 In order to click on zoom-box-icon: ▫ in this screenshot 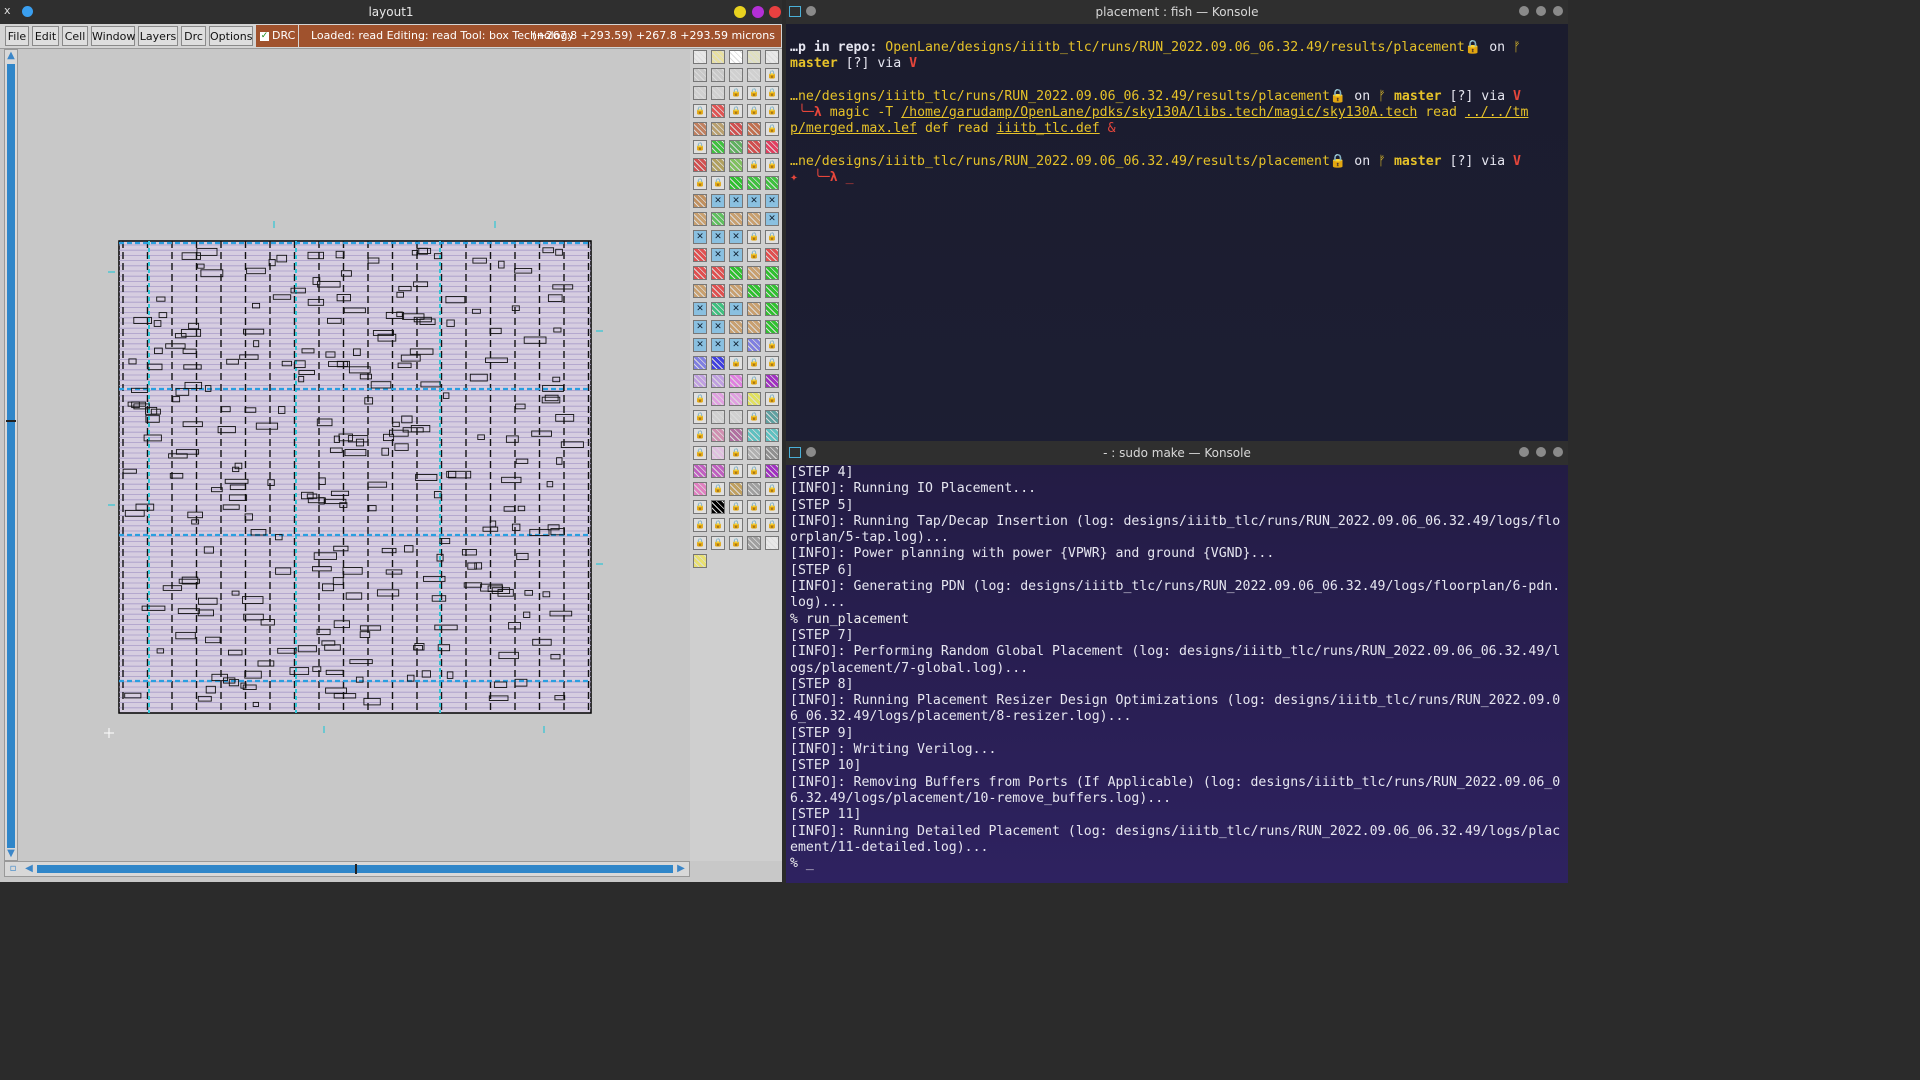, I will do `click(13, 869)`.